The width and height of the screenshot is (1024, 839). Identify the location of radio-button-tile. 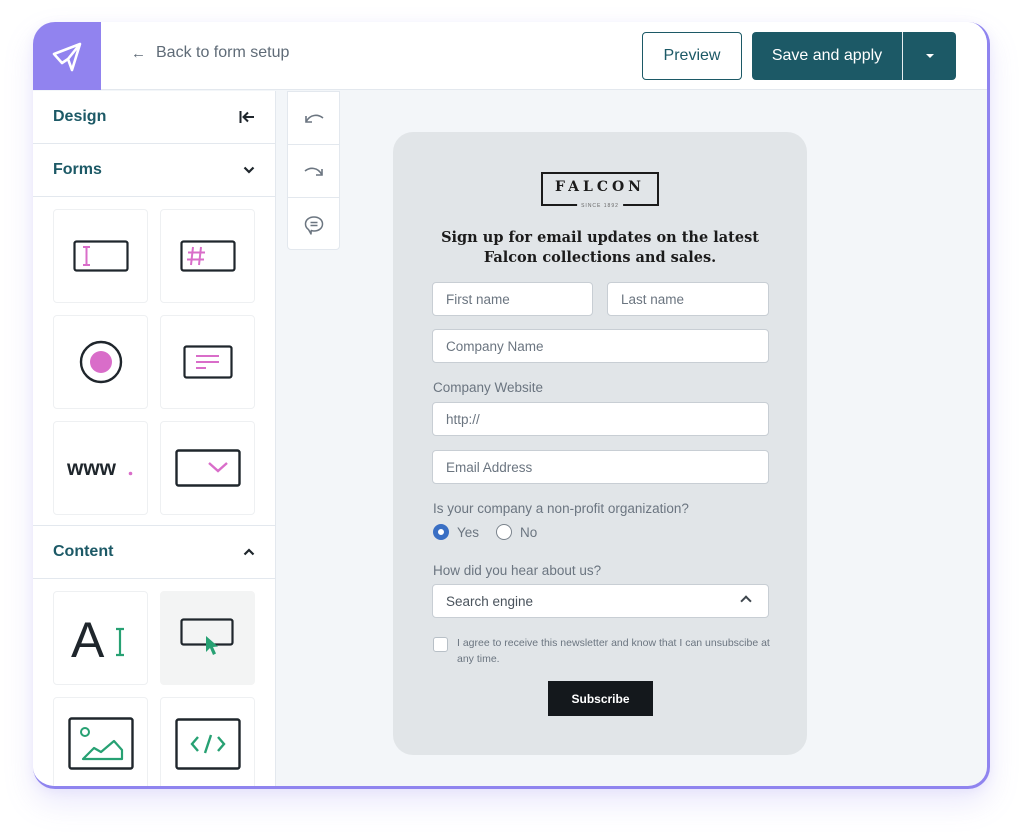
(100, 362).